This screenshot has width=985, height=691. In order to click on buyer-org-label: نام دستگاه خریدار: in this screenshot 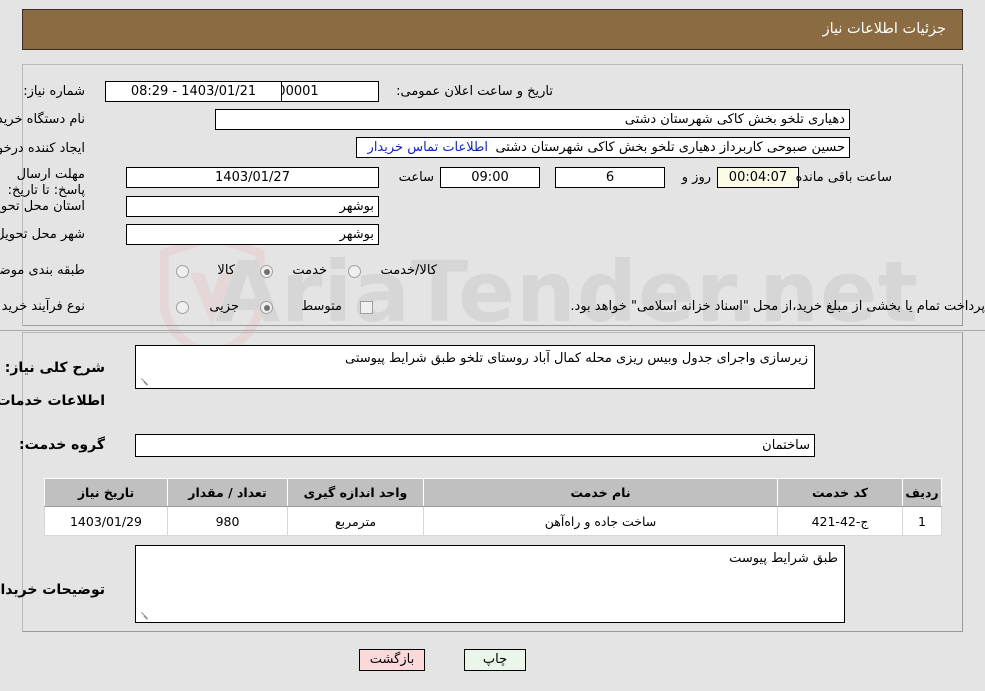, I will do `click(42, 119)`.